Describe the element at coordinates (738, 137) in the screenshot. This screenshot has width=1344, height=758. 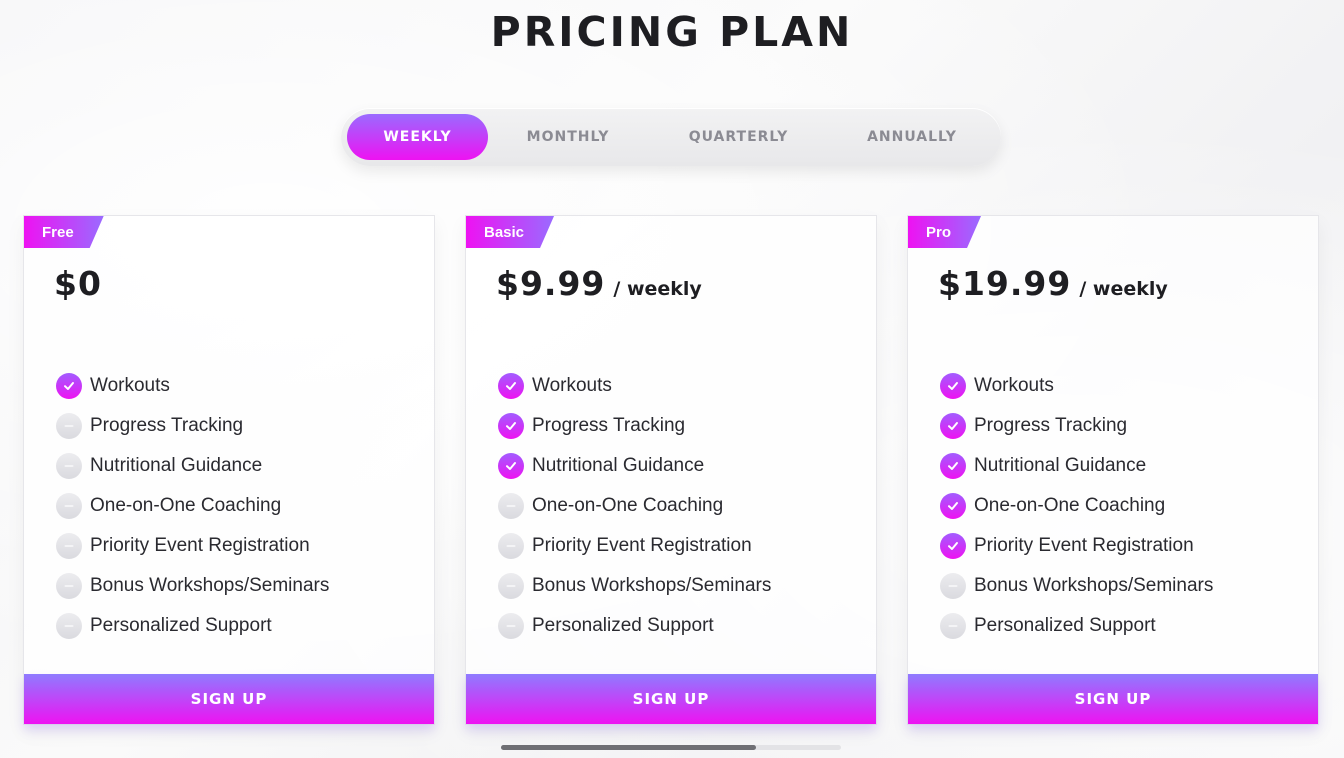
I see `billing-option-quarterly: QUARTERLY` at that location.